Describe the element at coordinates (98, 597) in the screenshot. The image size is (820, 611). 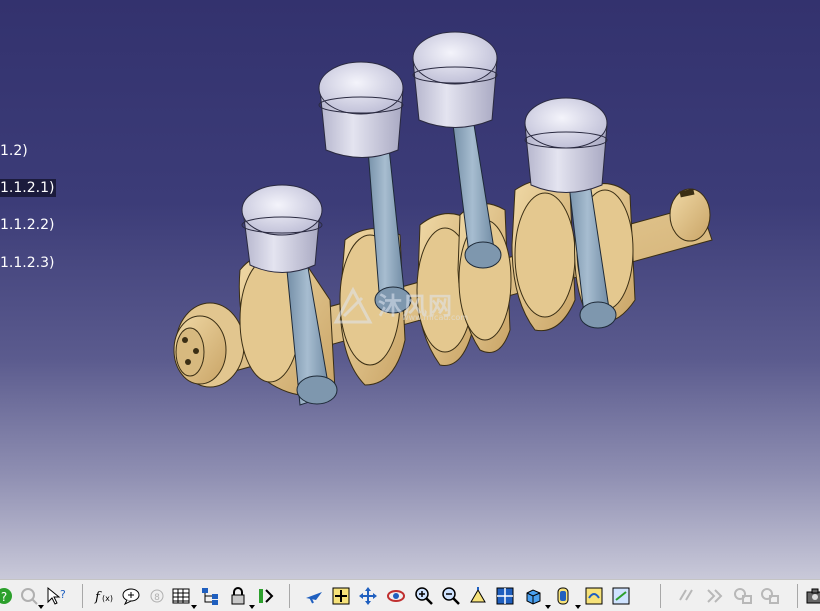
I see `svg-text: f` at that location.